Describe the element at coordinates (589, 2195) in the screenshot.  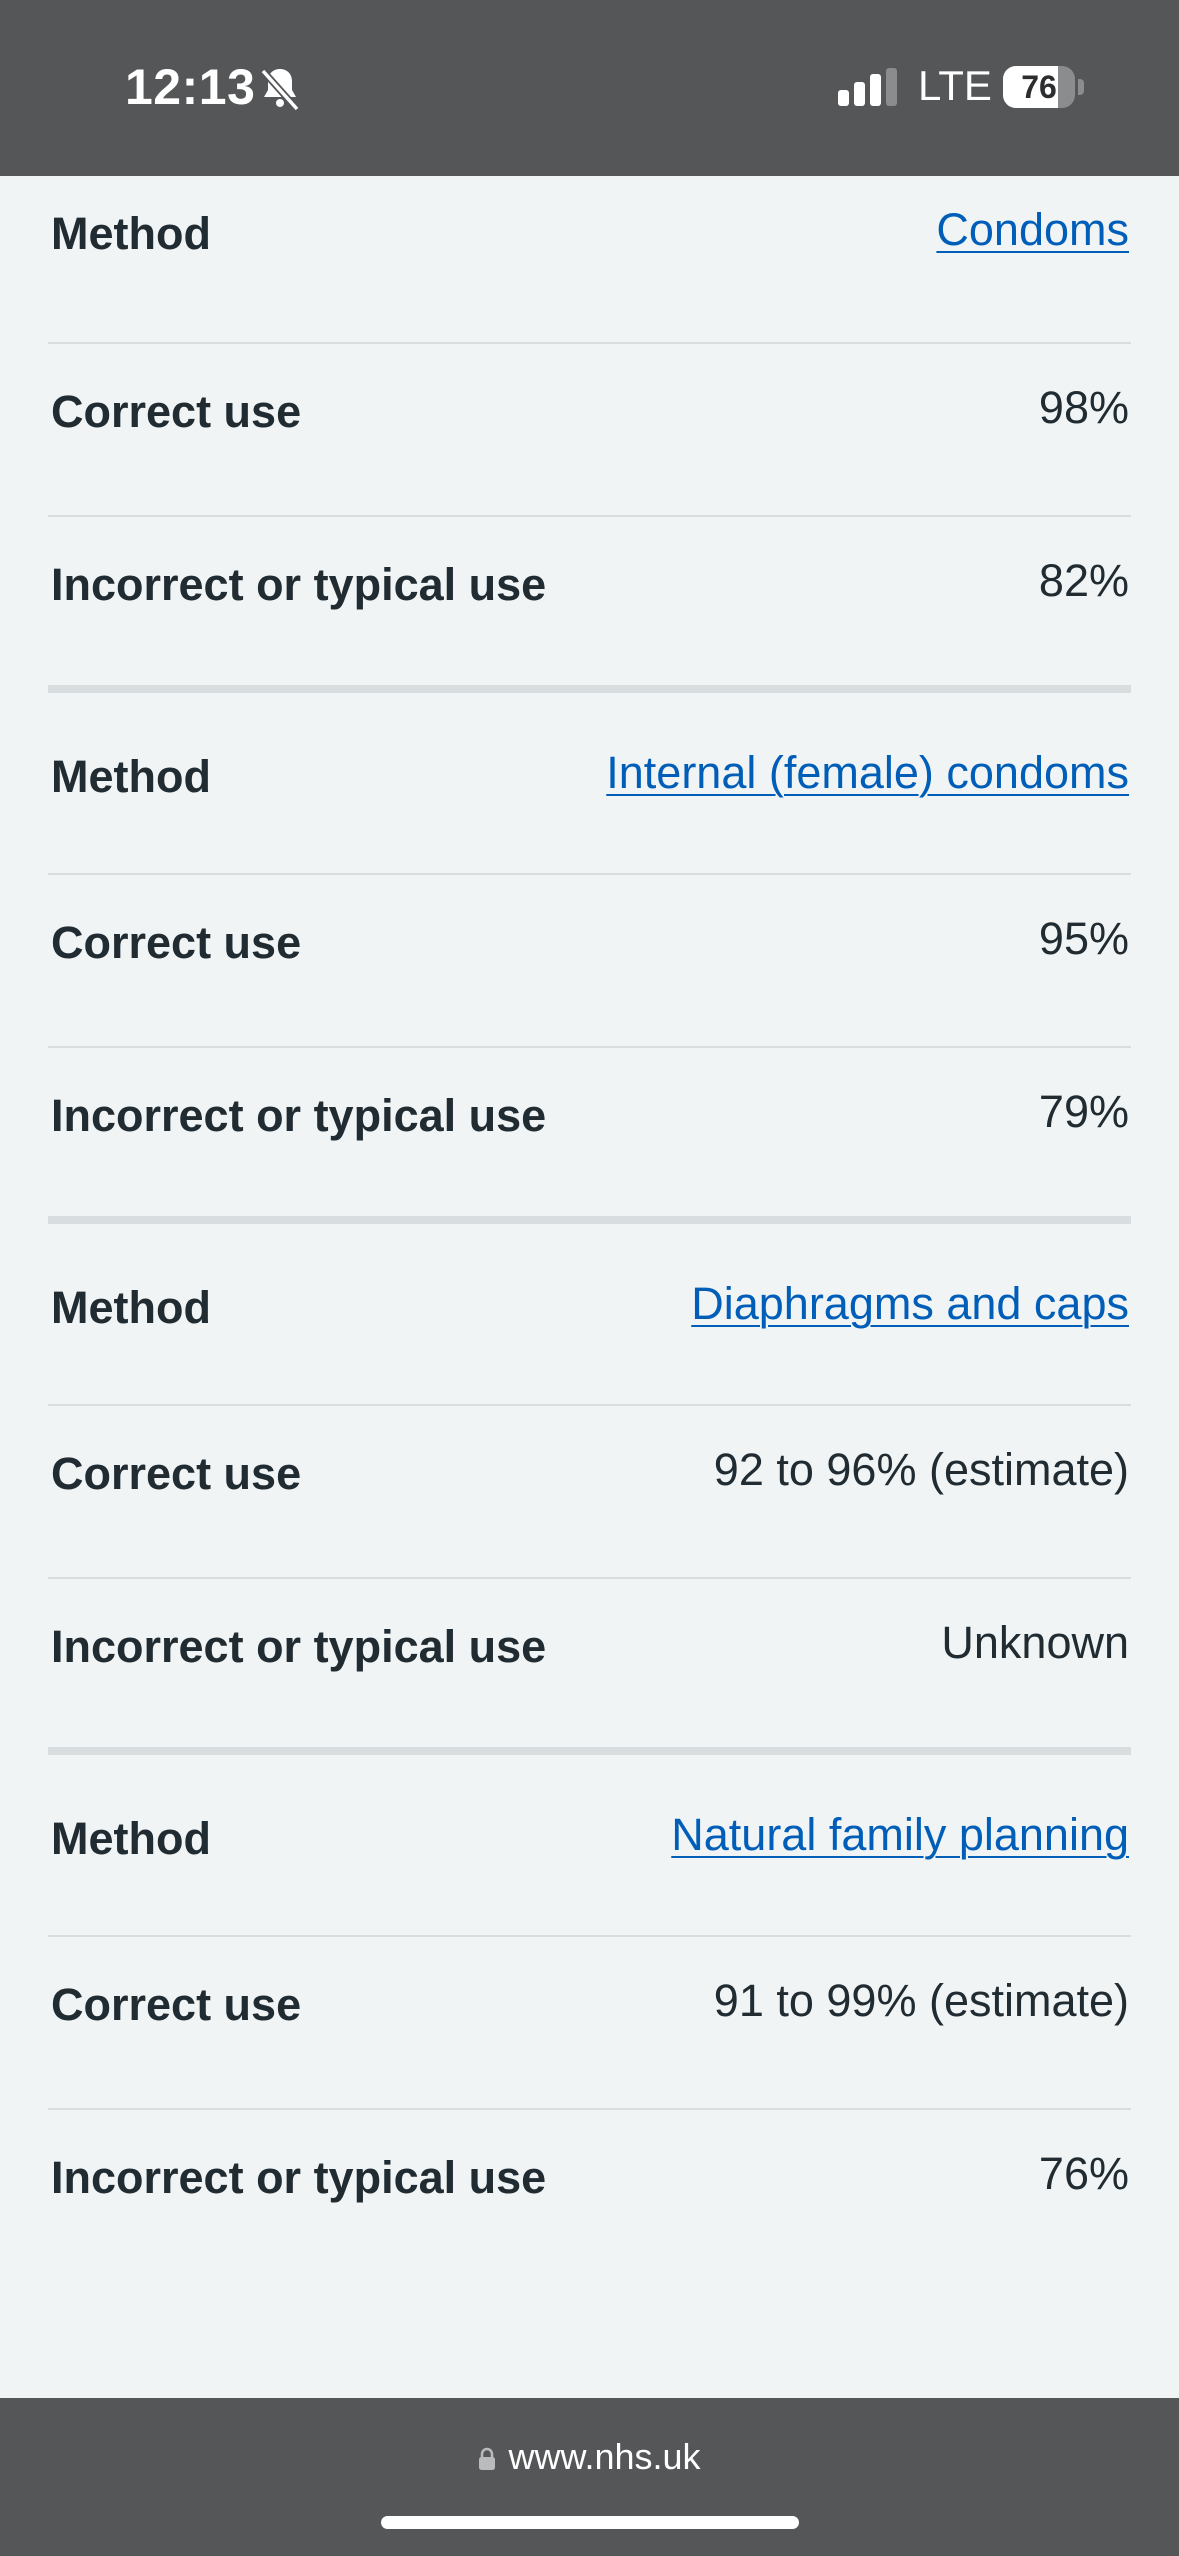
I see `typical-use-row: Incorrect or typical use 76%` at that location.